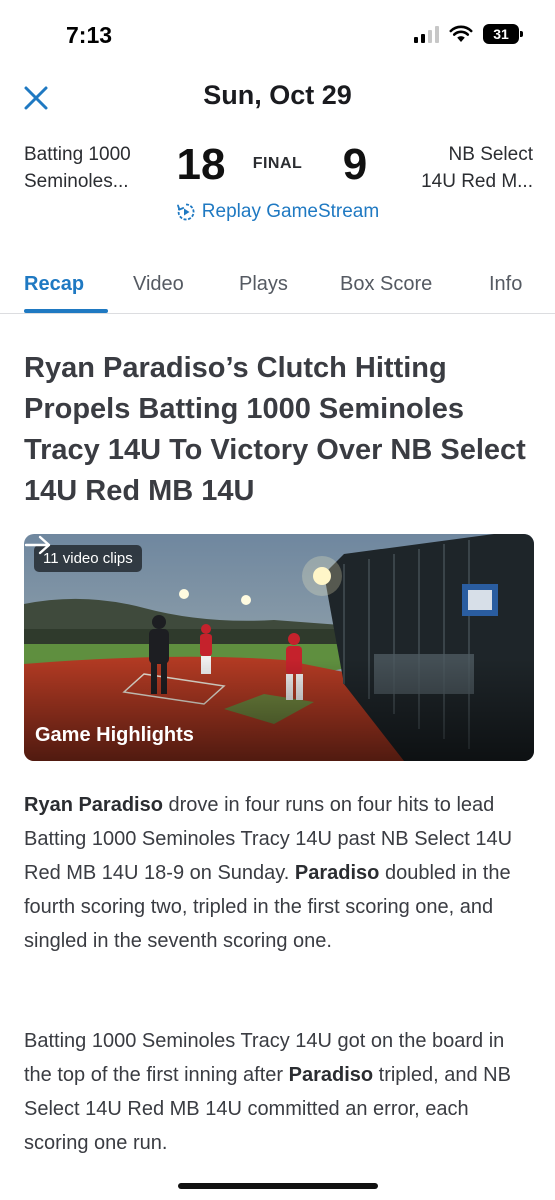  Describe the element at coordinates (277, 163) in the screenshot. I see `game-status: FINAL` at that location.